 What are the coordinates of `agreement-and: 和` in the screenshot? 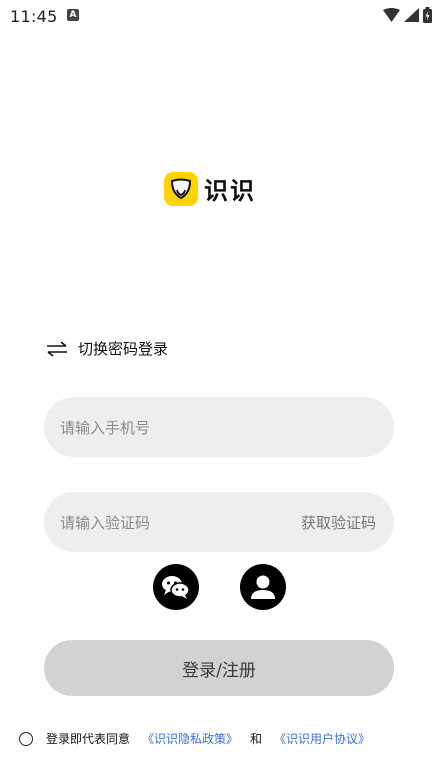 It's located at (256, 739).